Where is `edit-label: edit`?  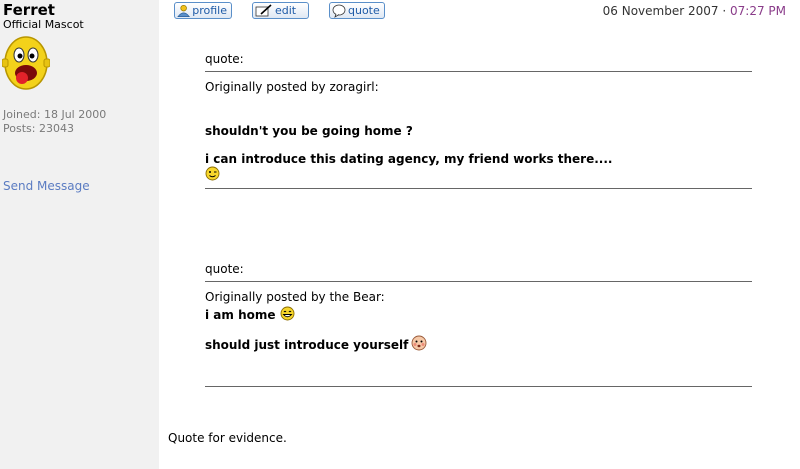
edit-label: edit is located at coordinates (286, 10).